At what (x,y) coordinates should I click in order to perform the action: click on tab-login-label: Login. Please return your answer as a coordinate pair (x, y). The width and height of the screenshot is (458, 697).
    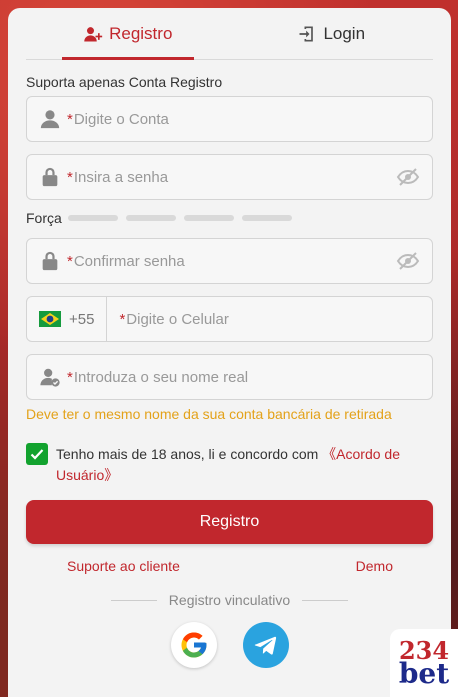
    Looking at the image, I should click on (344, 33).